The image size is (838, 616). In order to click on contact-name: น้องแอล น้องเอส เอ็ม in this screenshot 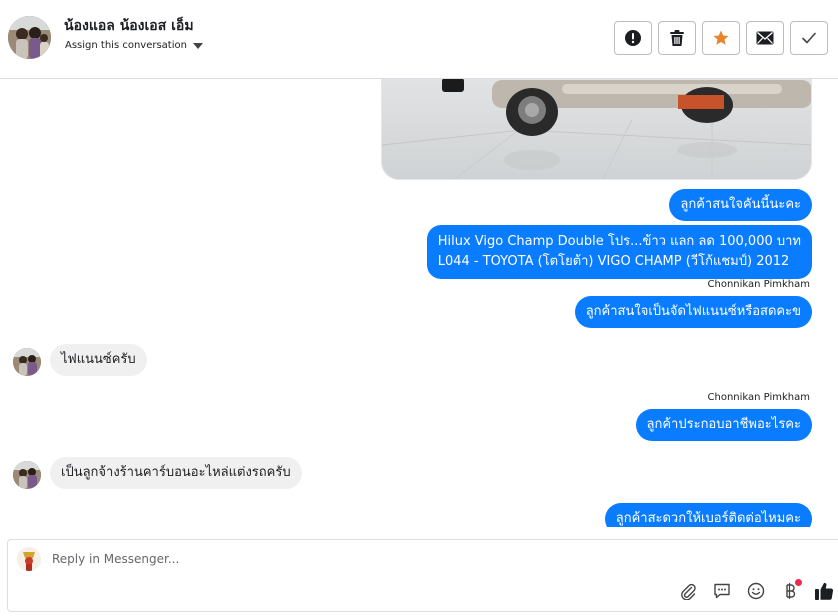, I will do `click(129, 26)`.